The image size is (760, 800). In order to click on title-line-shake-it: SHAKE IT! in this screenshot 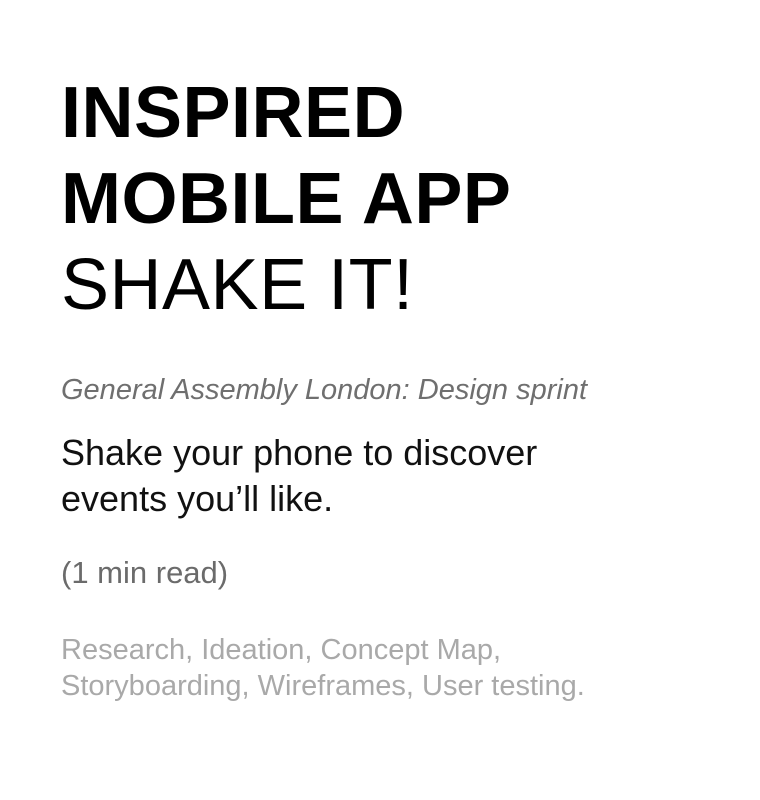, I will do `click(237, 285)`.